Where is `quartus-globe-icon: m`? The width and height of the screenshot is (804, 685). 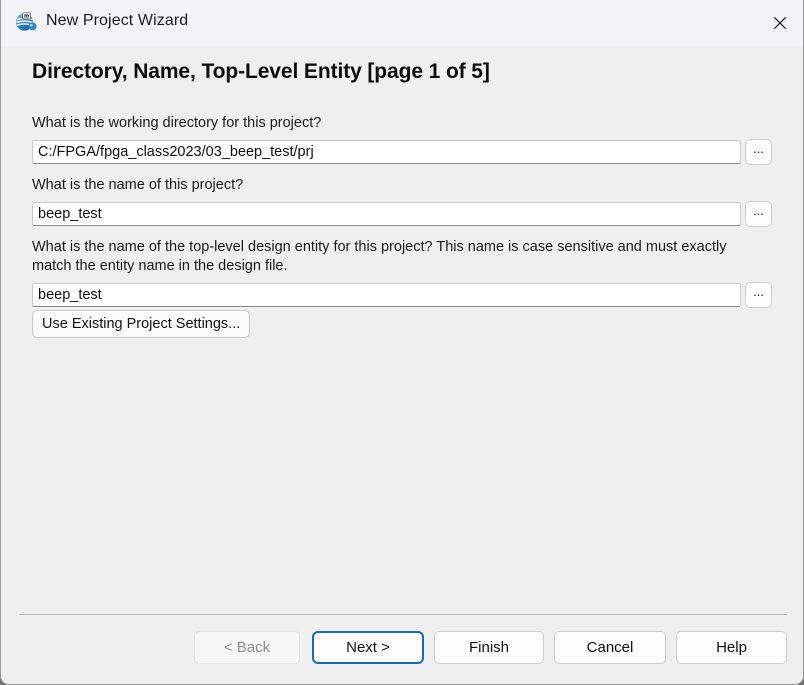
quartus-globe-icon: m is located at coordinates (26, 22).